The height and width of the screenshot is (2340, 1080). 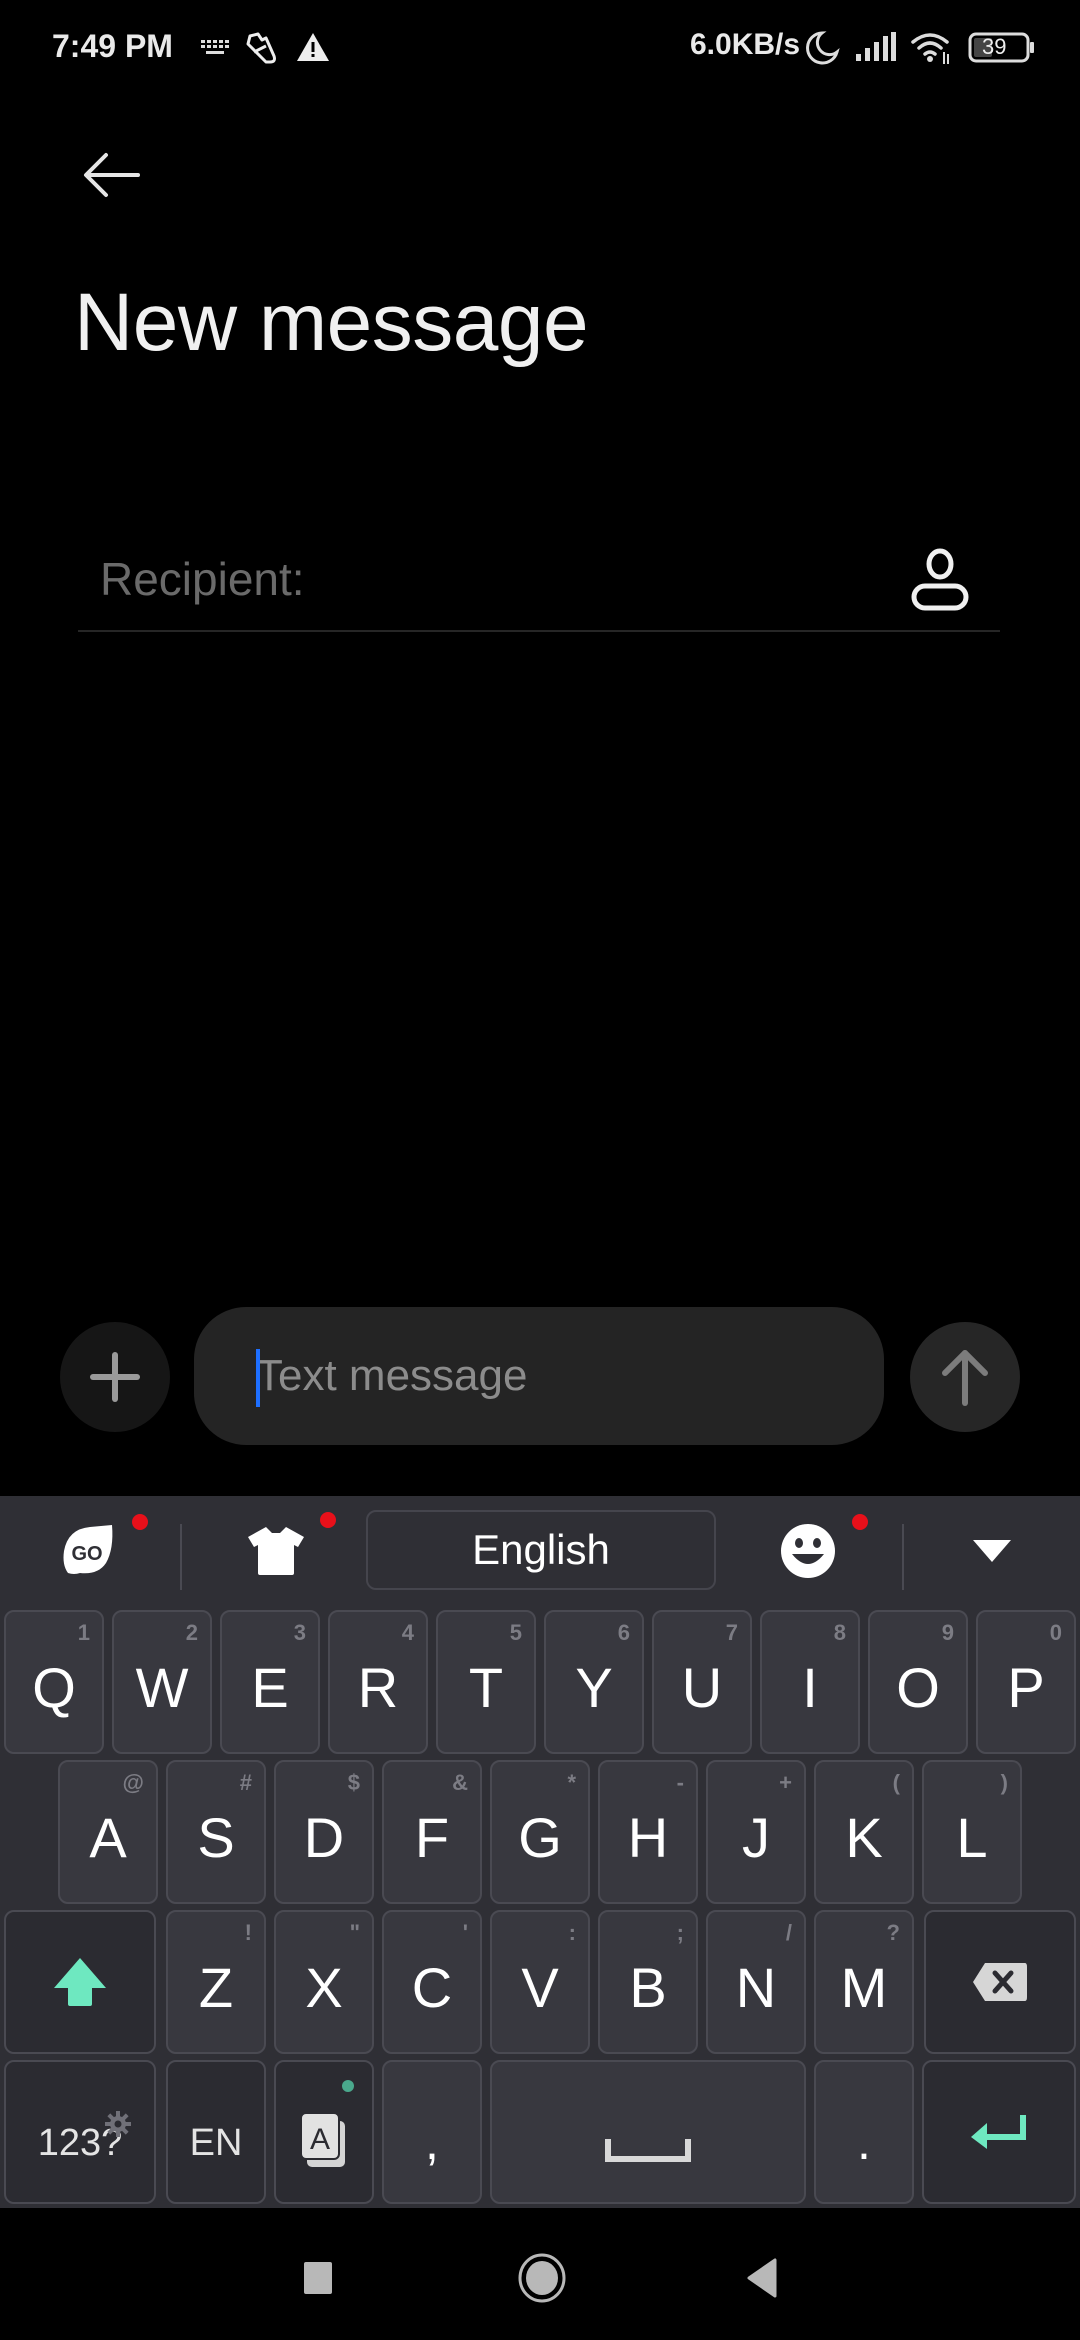 What do you see at coordinates (540, 1837) in the screenshot?
I see `key-label: G` at bounding box center [540, 1837].